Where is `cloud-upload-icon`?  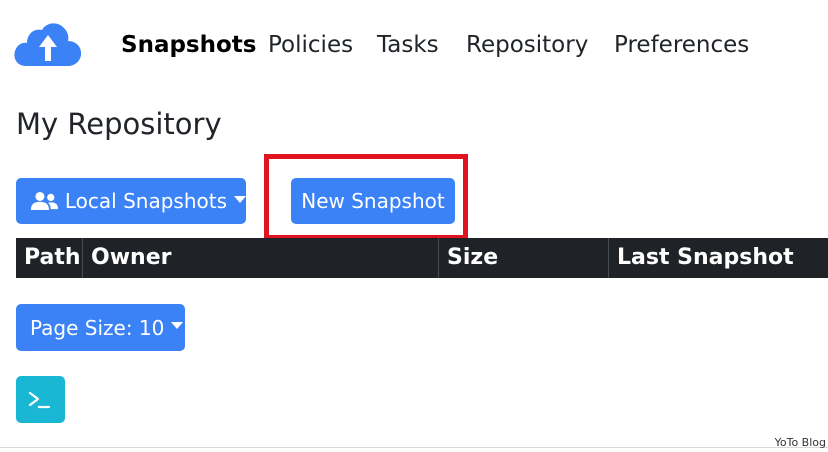
cloud-upload-icon is located at coordinates (48, 44).